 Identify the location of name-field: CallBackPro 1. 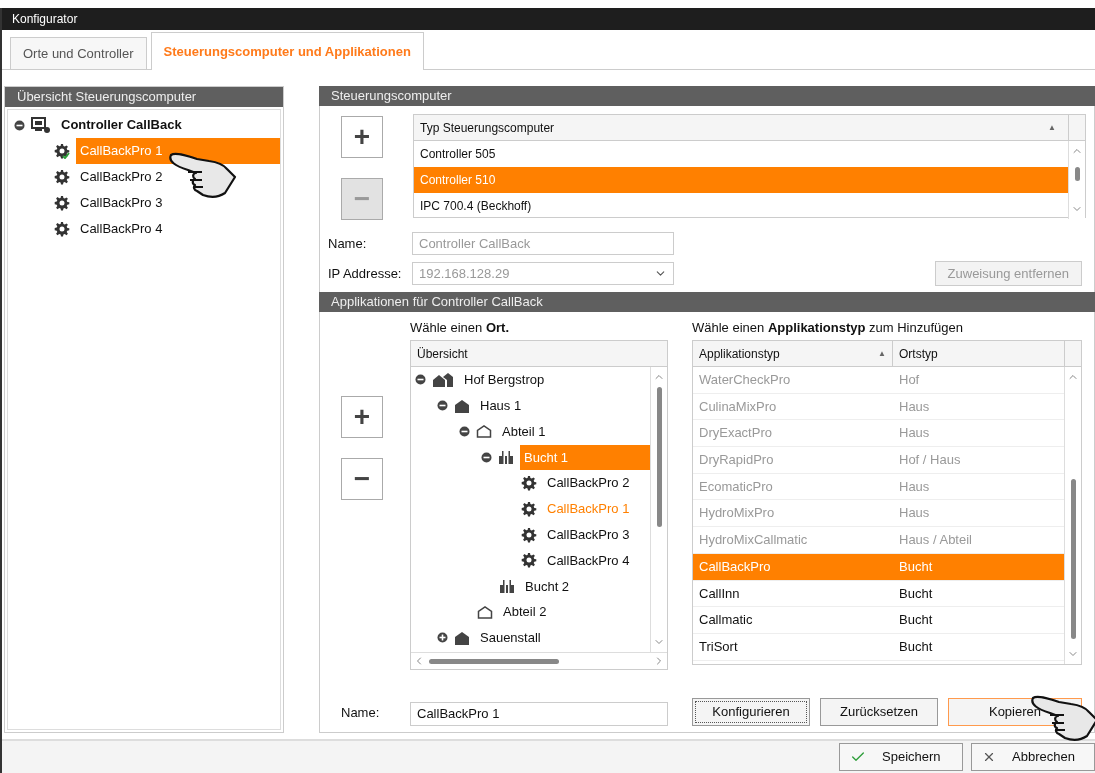
(539, 714).